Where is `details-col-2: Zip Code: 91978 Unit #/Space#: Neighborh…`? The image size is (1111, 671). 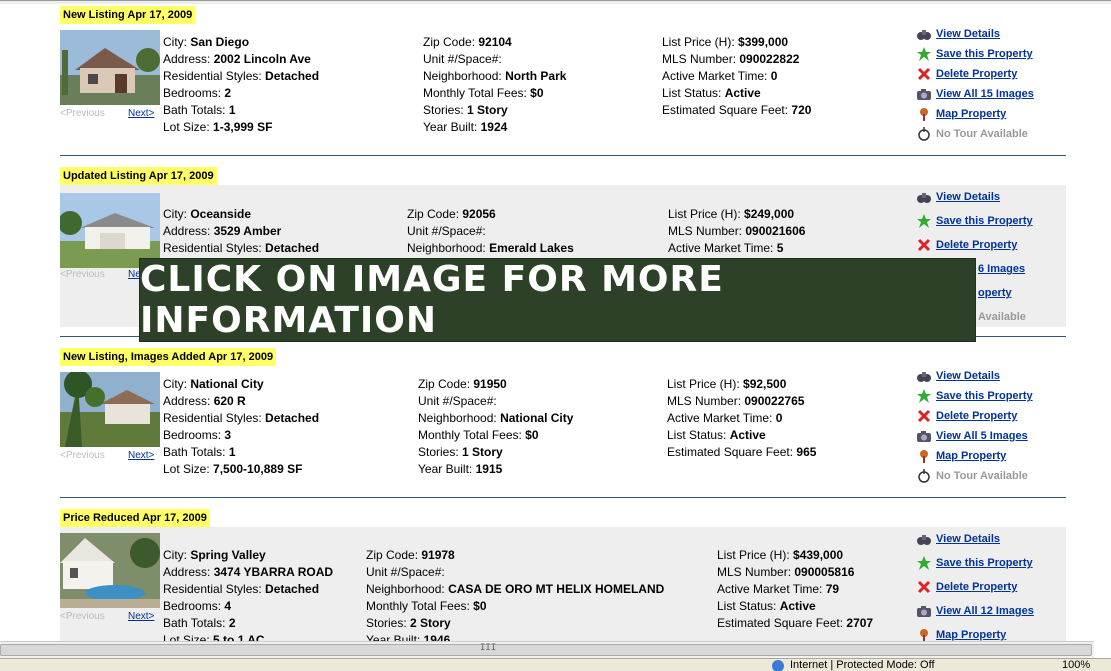
details-col-2: Zip Code: 91978 Unit #/Space#: Neighborh… is located at coordinates (515, 594).